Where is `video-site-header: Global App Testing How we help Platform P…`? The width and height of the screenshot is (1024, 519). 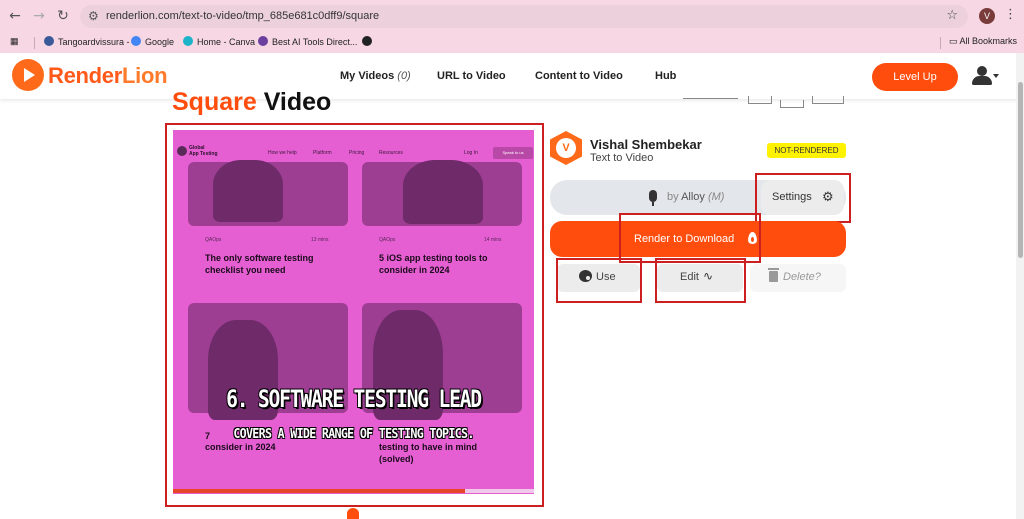 video-site-header: Global App Testing How we help Platform P… is located at coordinates (353, 153).